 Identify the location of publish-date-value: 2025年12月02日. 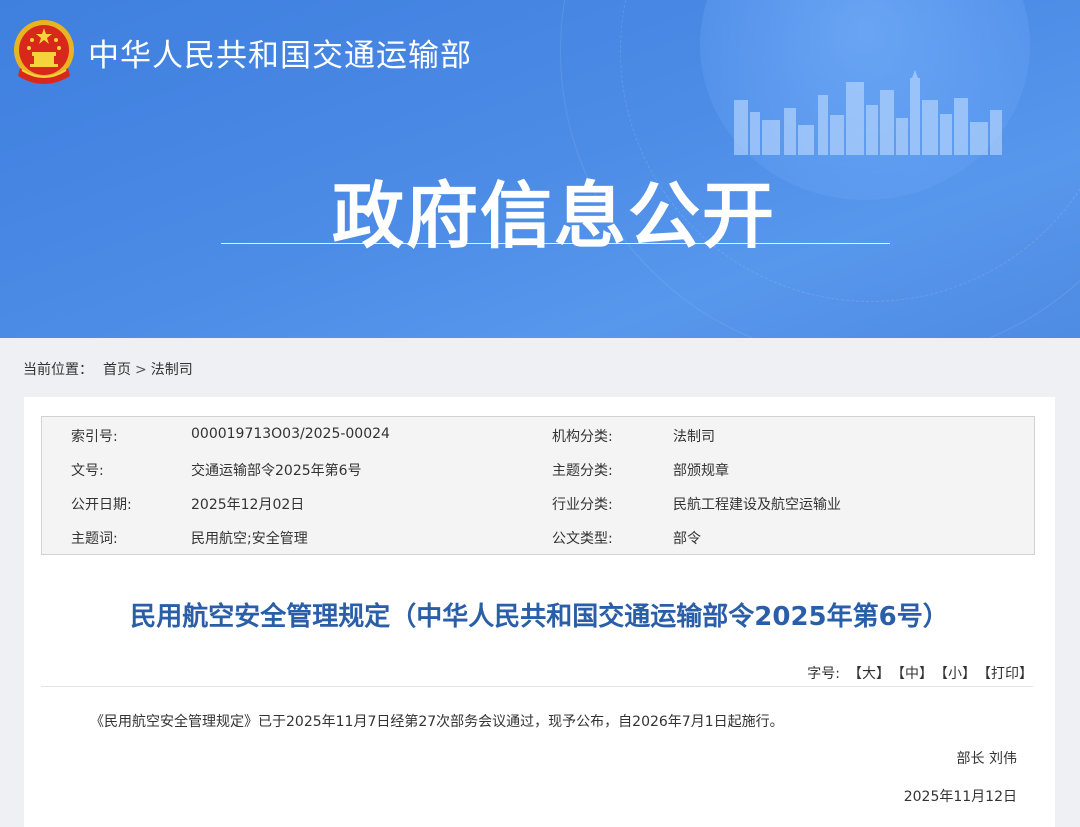
(248, 505).